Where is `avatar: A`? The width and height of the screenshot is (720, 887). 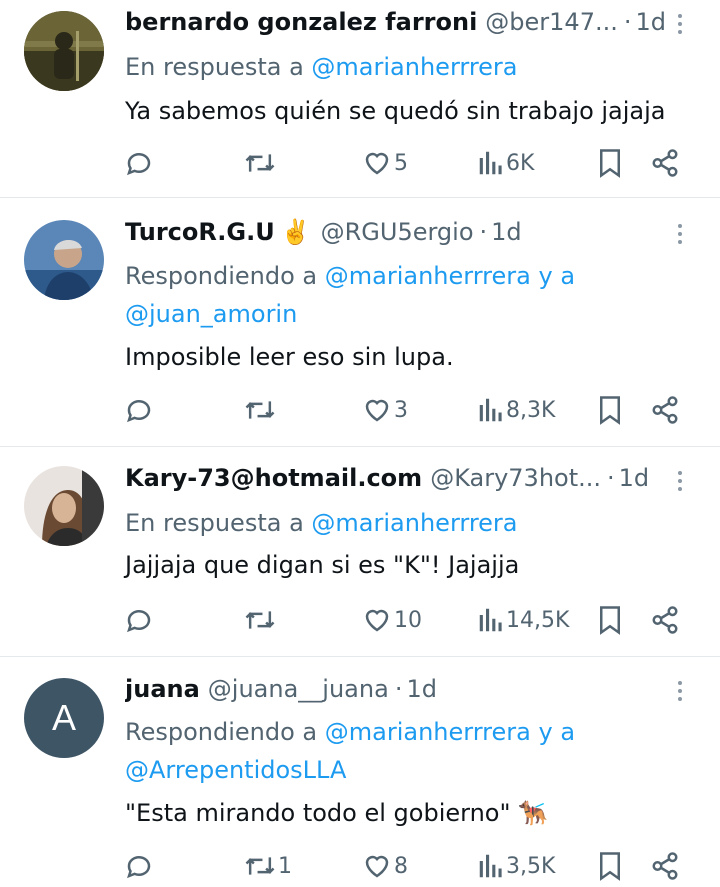 avatar: A is located at coordinates (64, 718).